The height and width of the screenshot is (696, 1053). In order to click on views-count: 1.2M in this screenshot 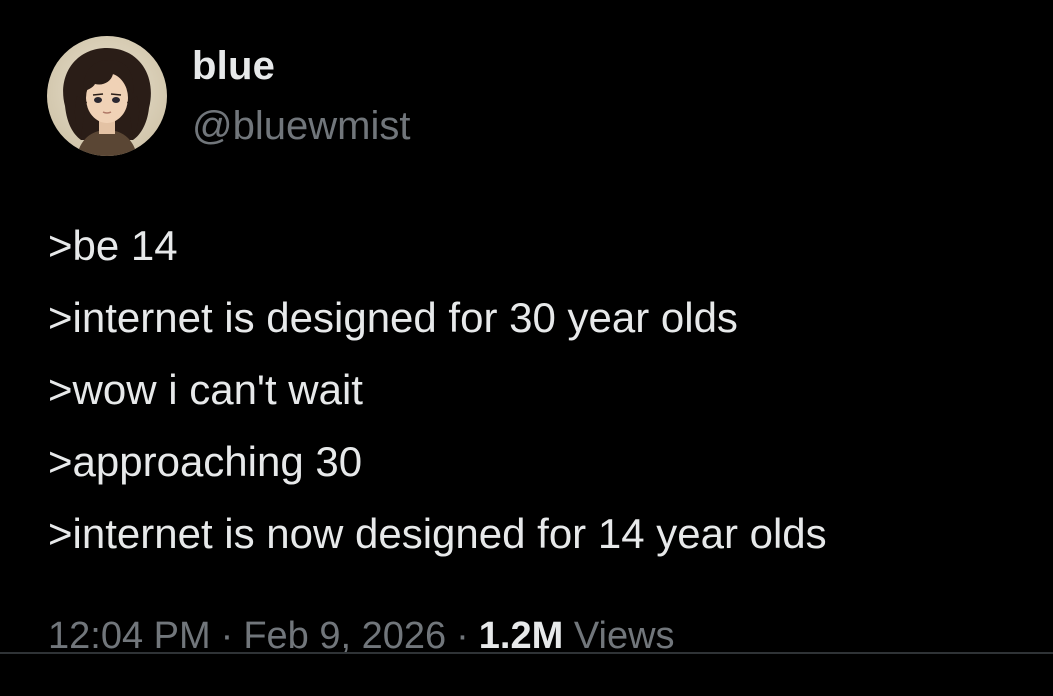, I will do `click(521, 636)`.